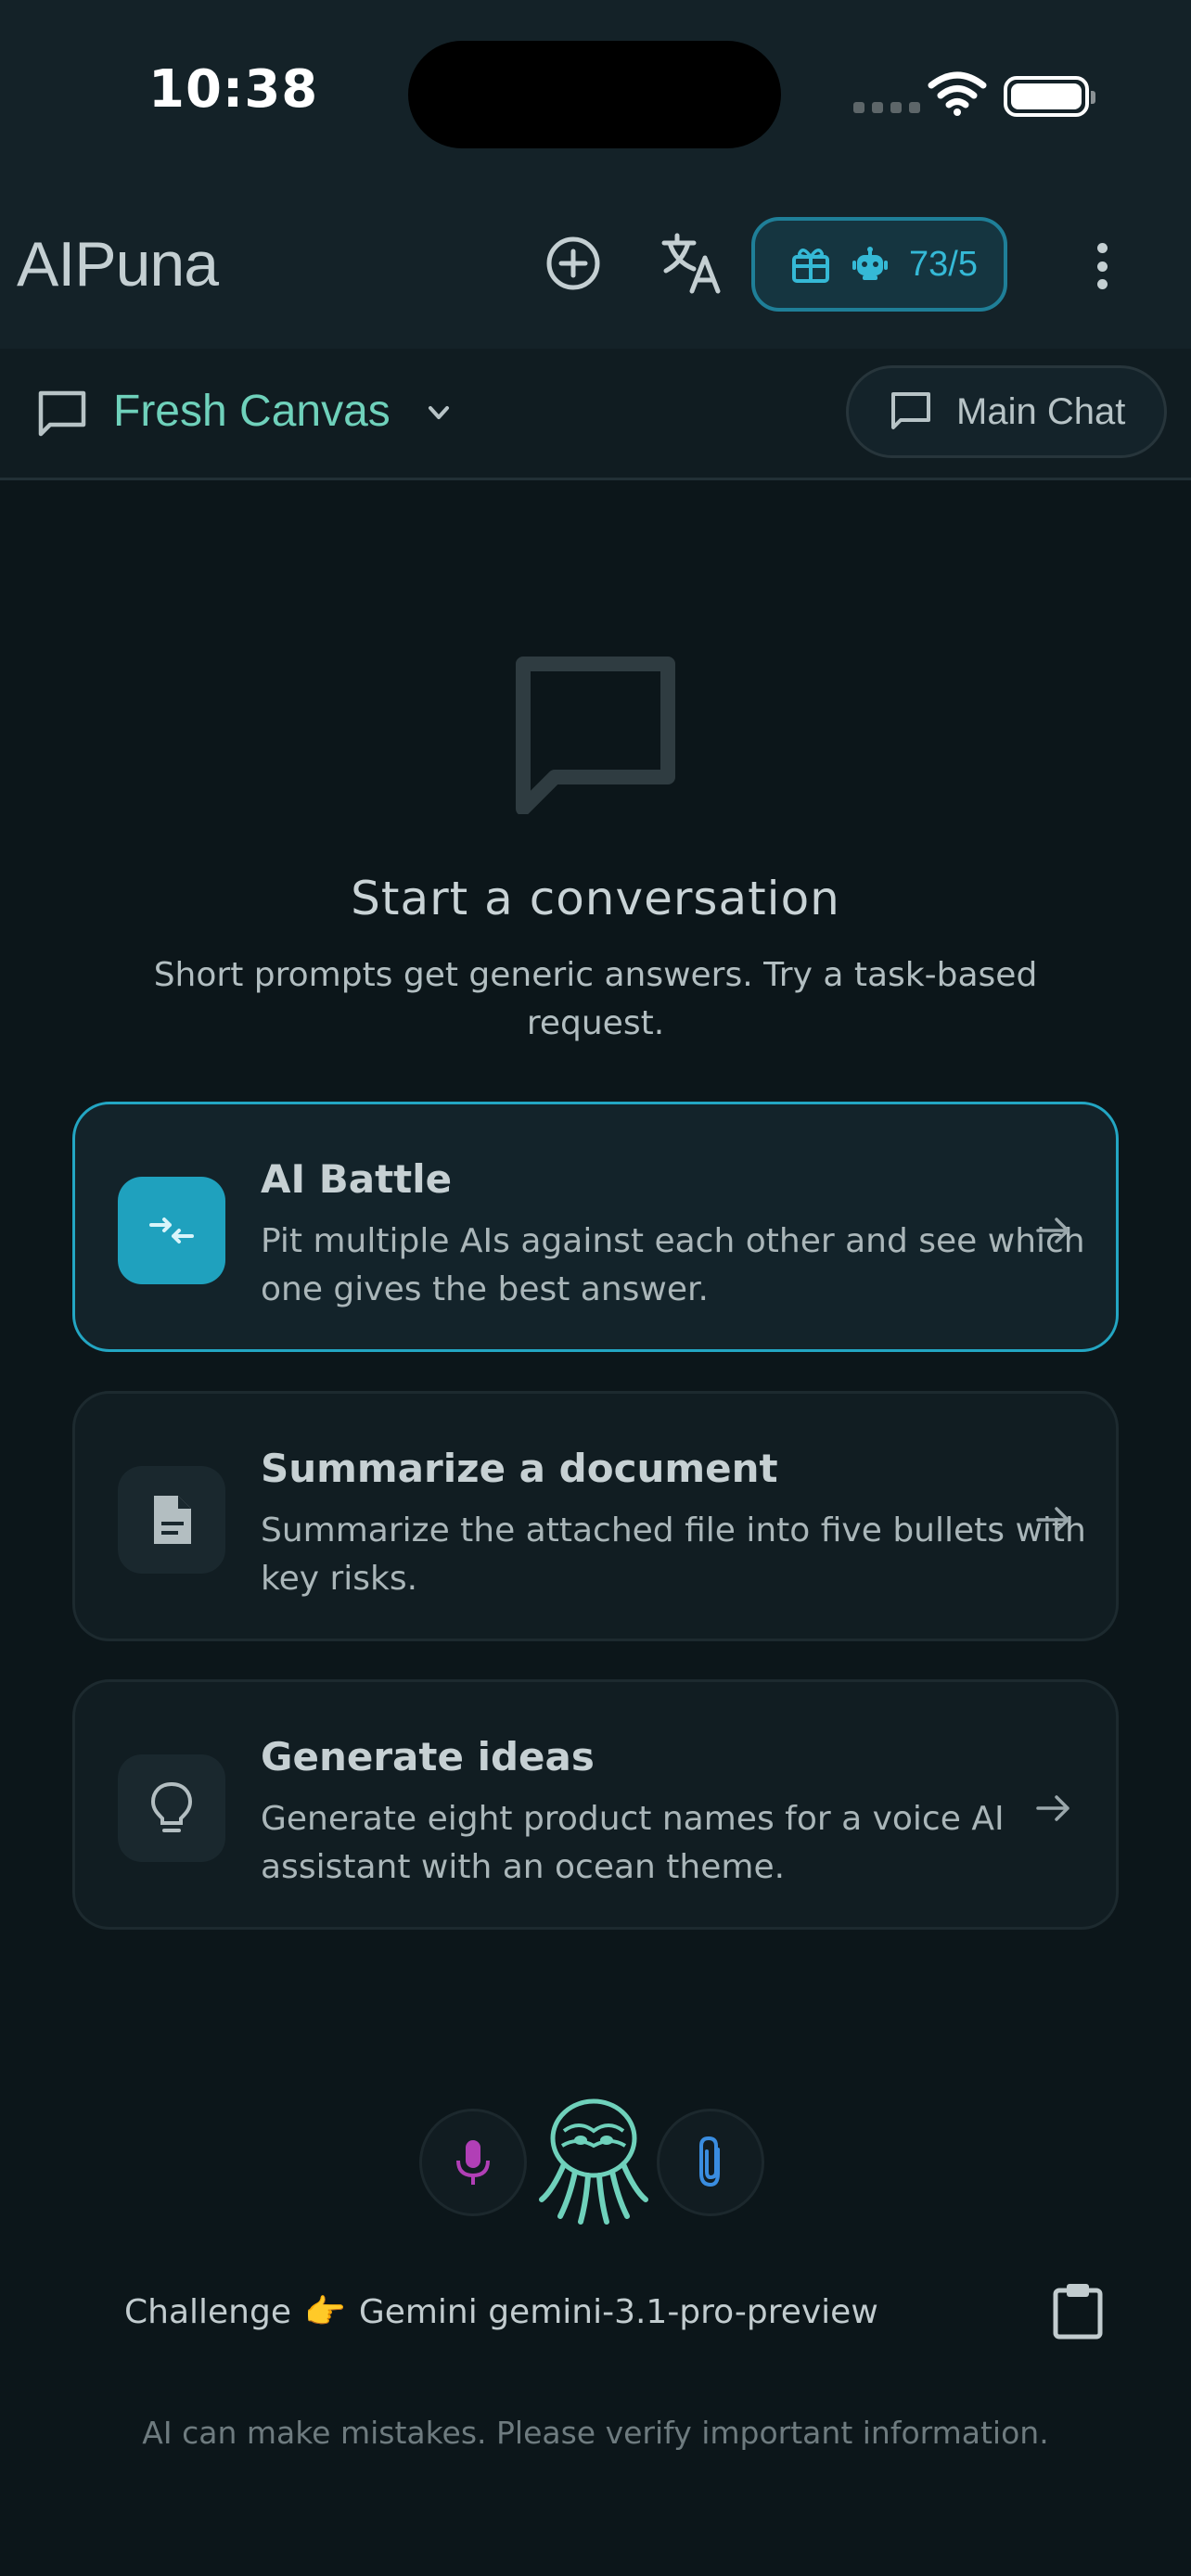  What do you see at coordinates (594, 94) in the screenshot?
I see `dynamic-island` at bounding box center [594, 94].